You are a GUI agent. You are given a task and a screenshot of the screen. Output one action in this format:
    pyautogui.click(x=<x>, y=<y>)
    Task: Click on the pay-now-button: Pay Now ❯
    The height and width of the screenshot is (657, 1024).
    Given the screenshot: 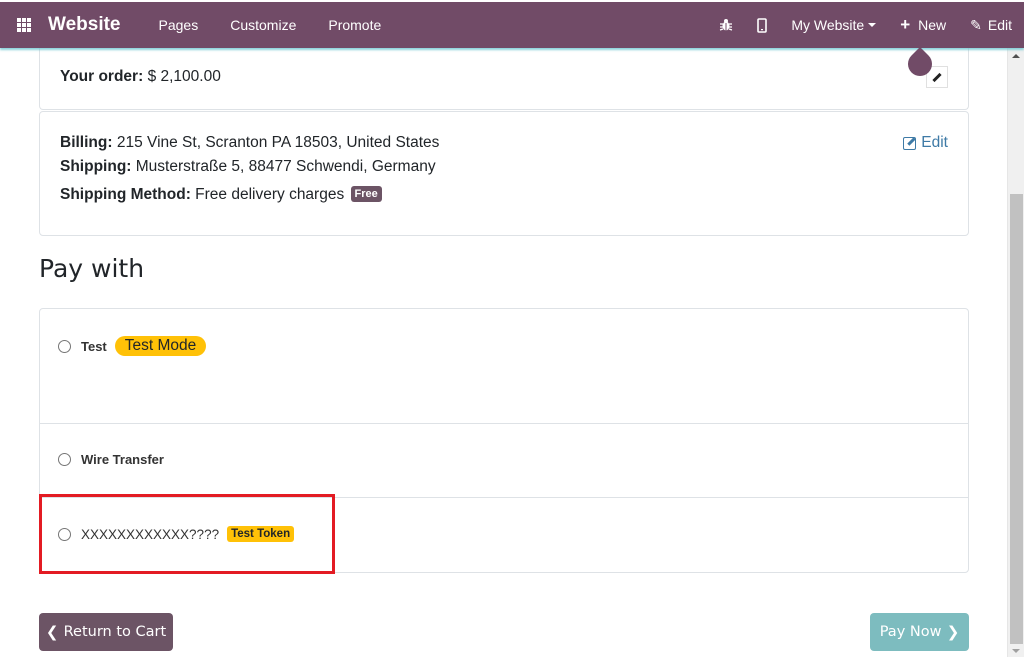 What is the action you would take?
    pyautogui.click(x=919, y=632)
    